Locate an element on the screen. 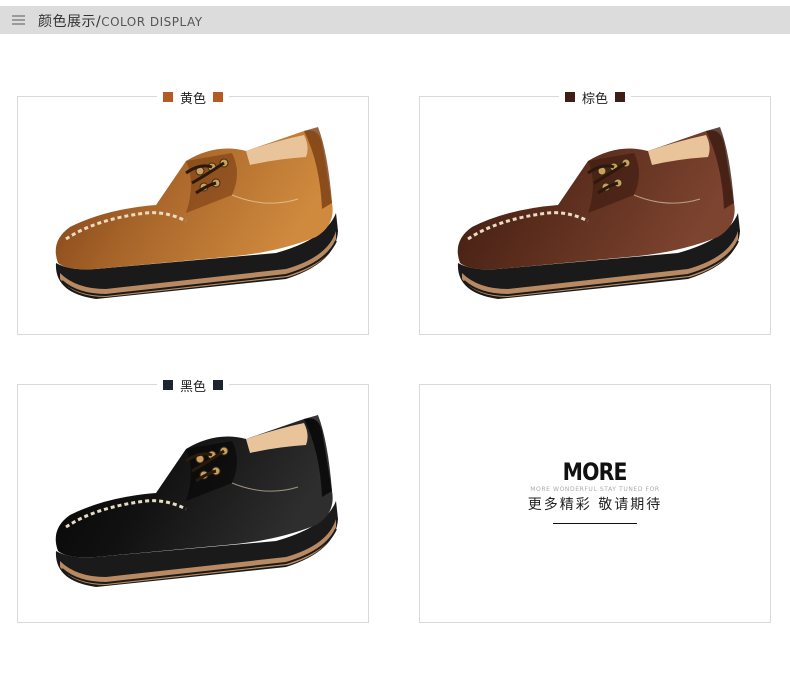  more-subtitle: MORE WONDERFUL STAY TUNED FOR is located at coordinates (595, 489).